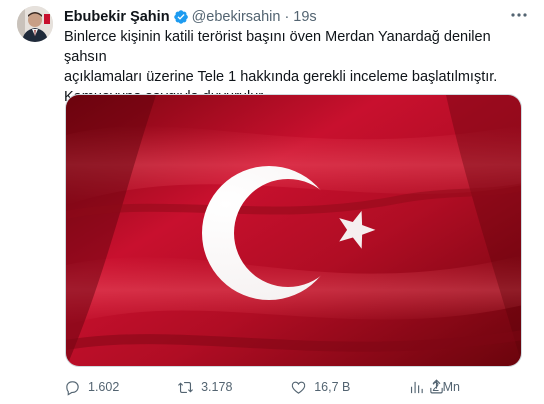 This screenshot has width=544, height=404. I want to click on retweet-icon, so click(186, 387).